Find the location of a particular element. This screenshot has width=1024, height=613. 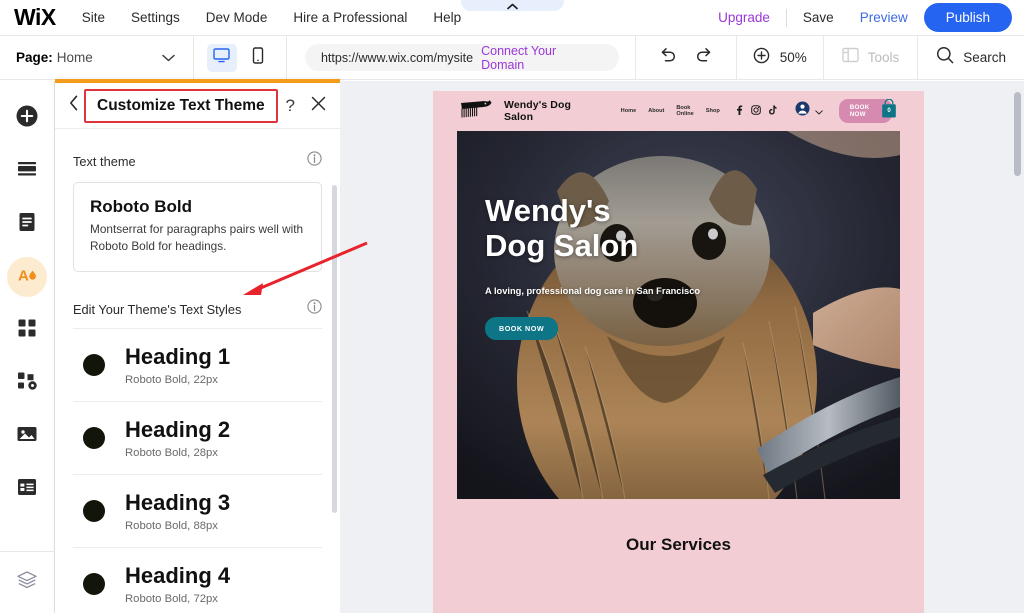

sidebar-item-content-manager is located at coordinates (27, 489).